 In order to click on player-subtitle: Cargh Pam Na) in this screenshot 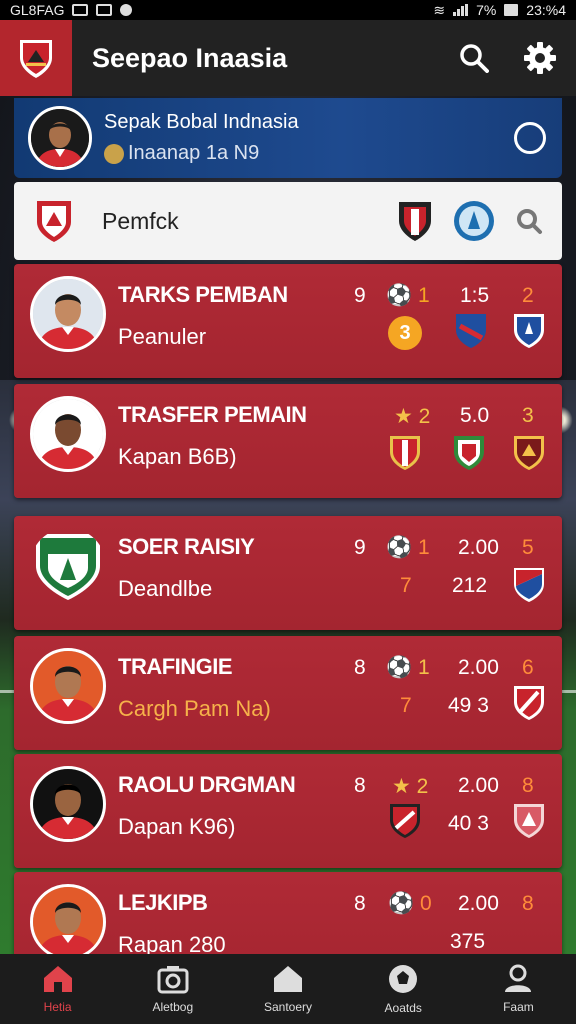, I will do `click(194, 708)`.